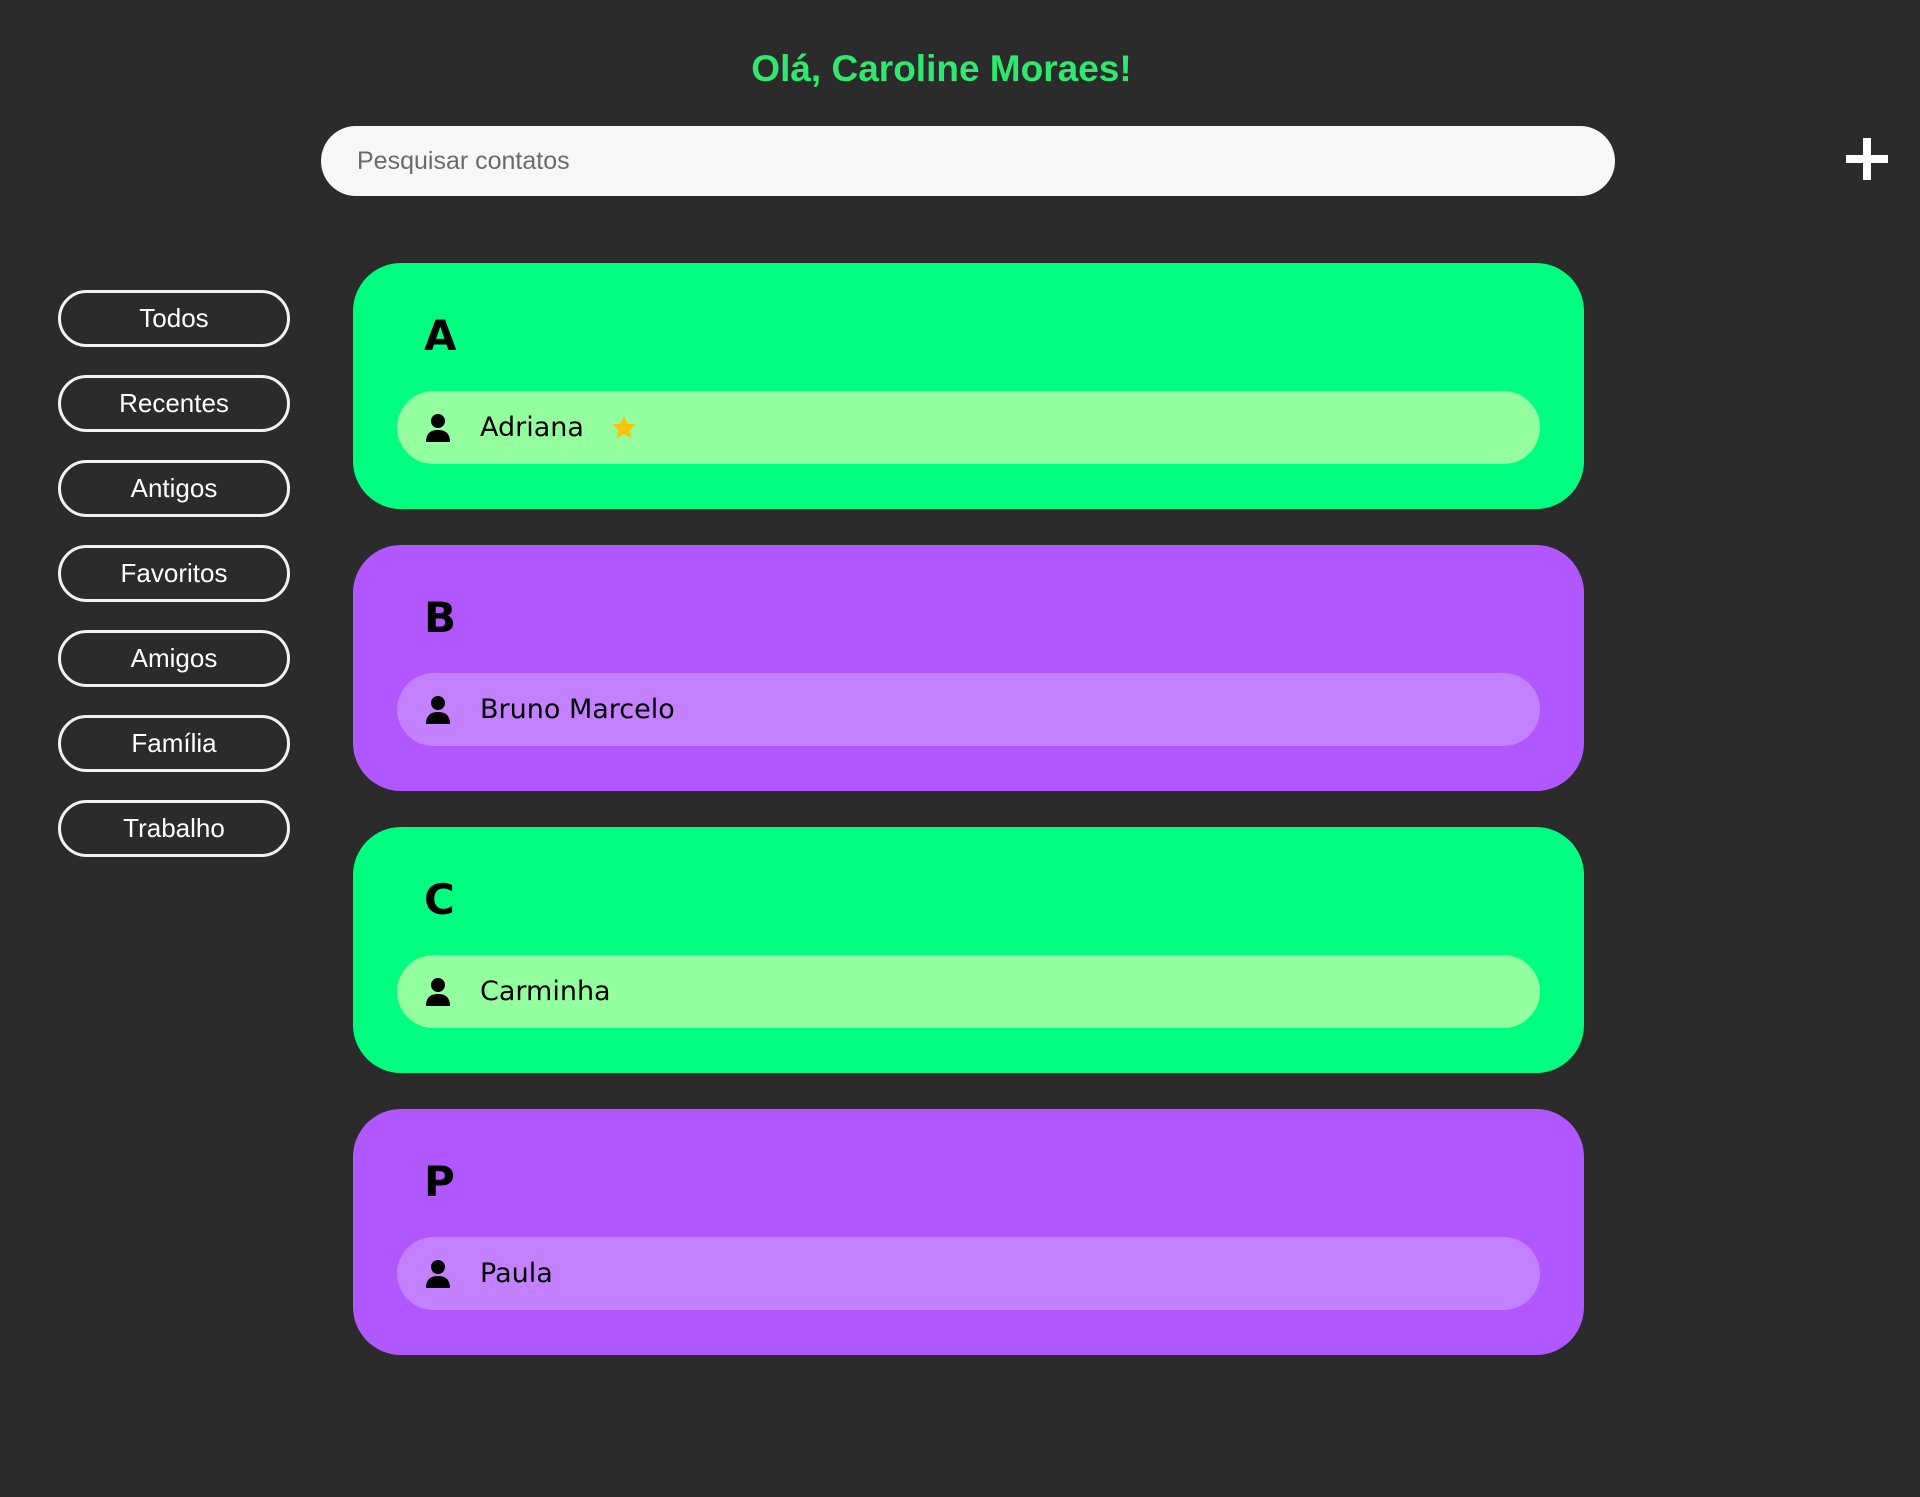 Image resolution: width=1920 pixels, height=1497 pixels. What do you see at coordinates (174, 743) in the screenshot?
I see `filter-familia-button: Família` at bounding box center [174, 743].